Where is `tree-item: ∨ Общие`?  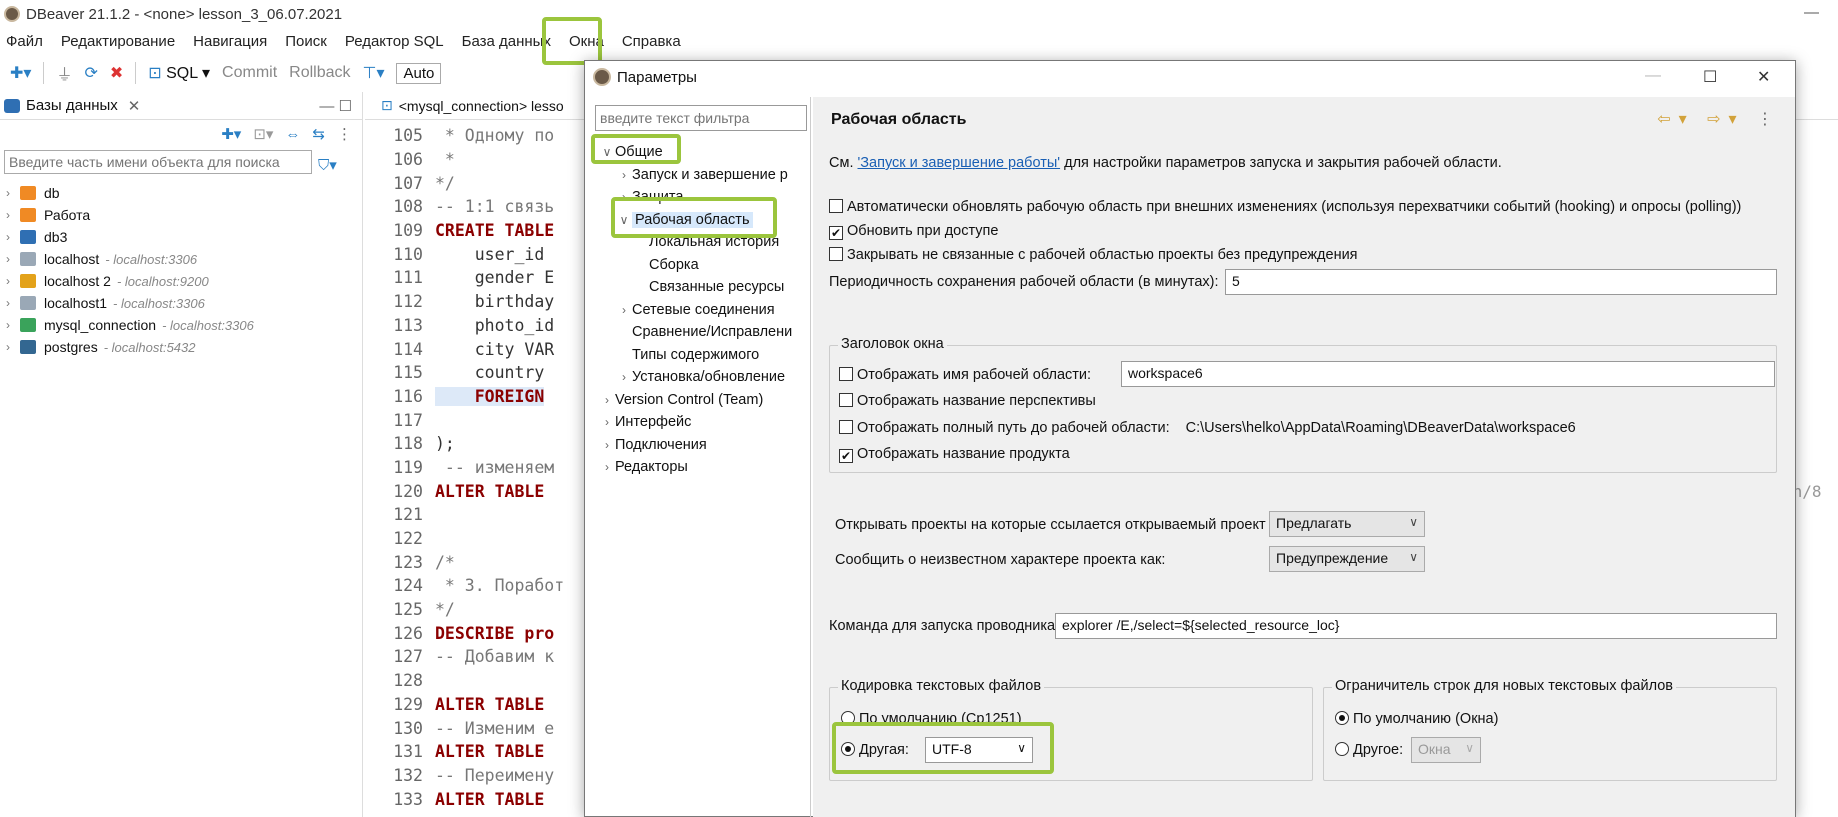
tree-item: ∨ Общие is located at coordinates (697, 152).